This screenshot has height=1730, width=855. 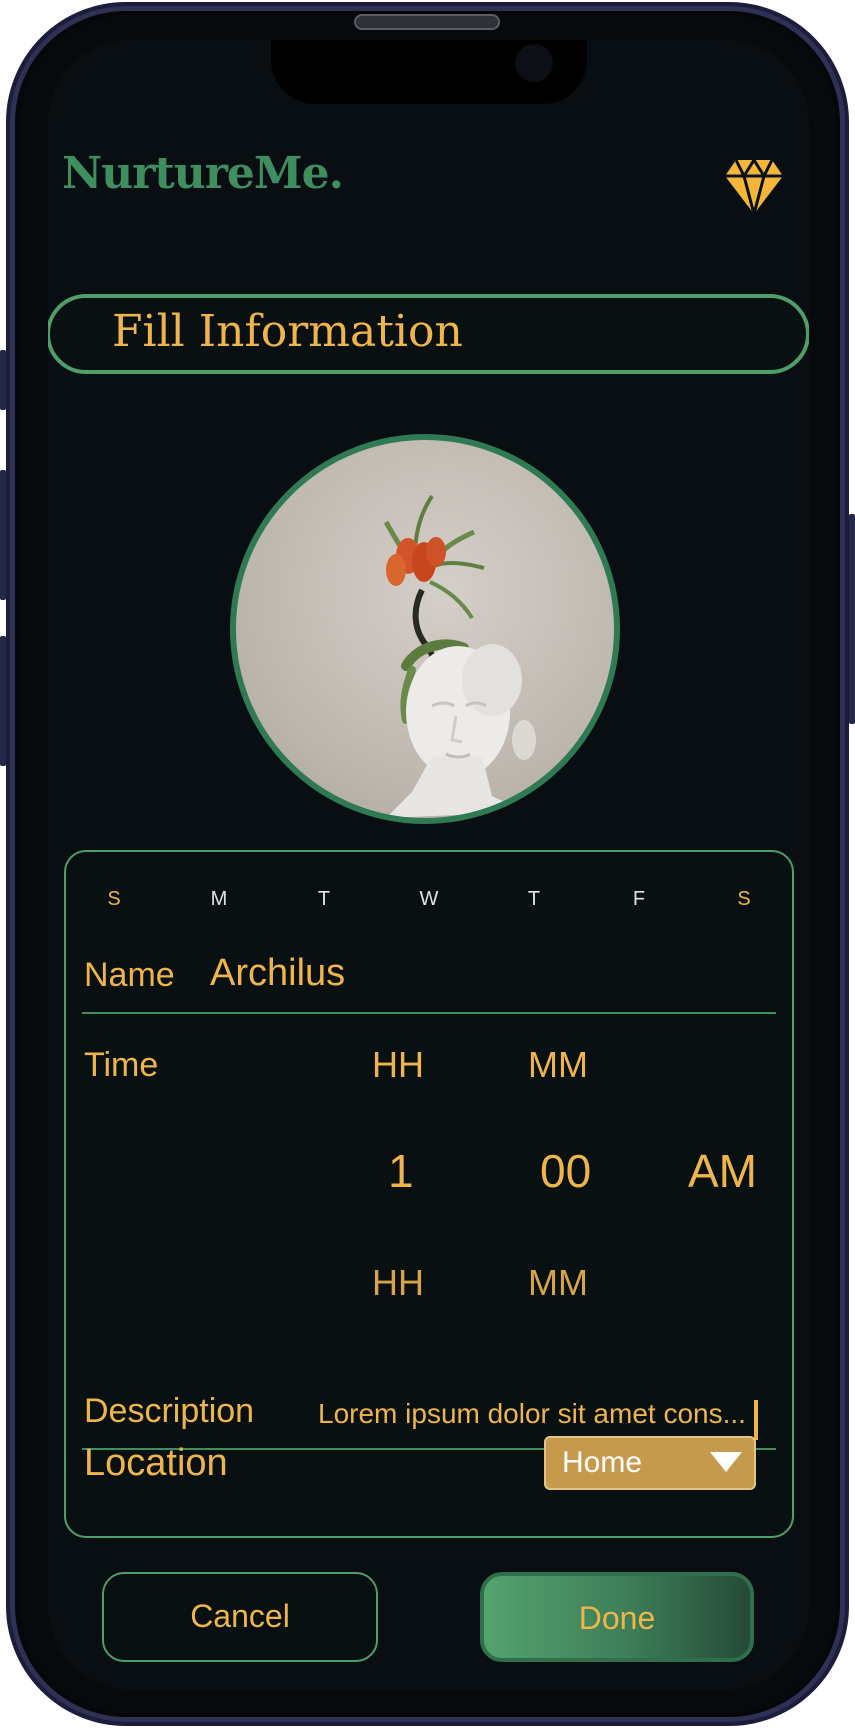 What do you see at coordinates (398, 1282) in the screenshot?
I see `hour-footer: HH` at bounding box center [398, 1282].